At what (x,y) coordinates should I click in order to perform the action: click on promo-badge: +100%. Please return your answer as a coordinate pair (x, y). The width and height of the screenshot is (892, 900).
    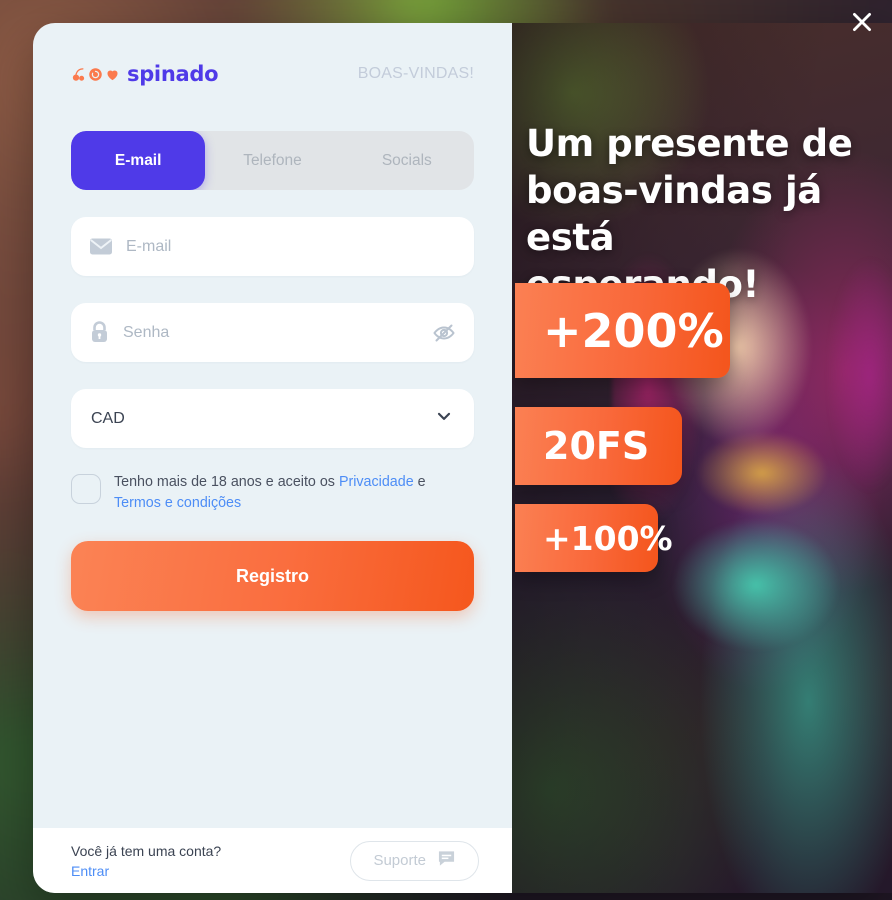
    Looking at the image, I should click on (594, 538).